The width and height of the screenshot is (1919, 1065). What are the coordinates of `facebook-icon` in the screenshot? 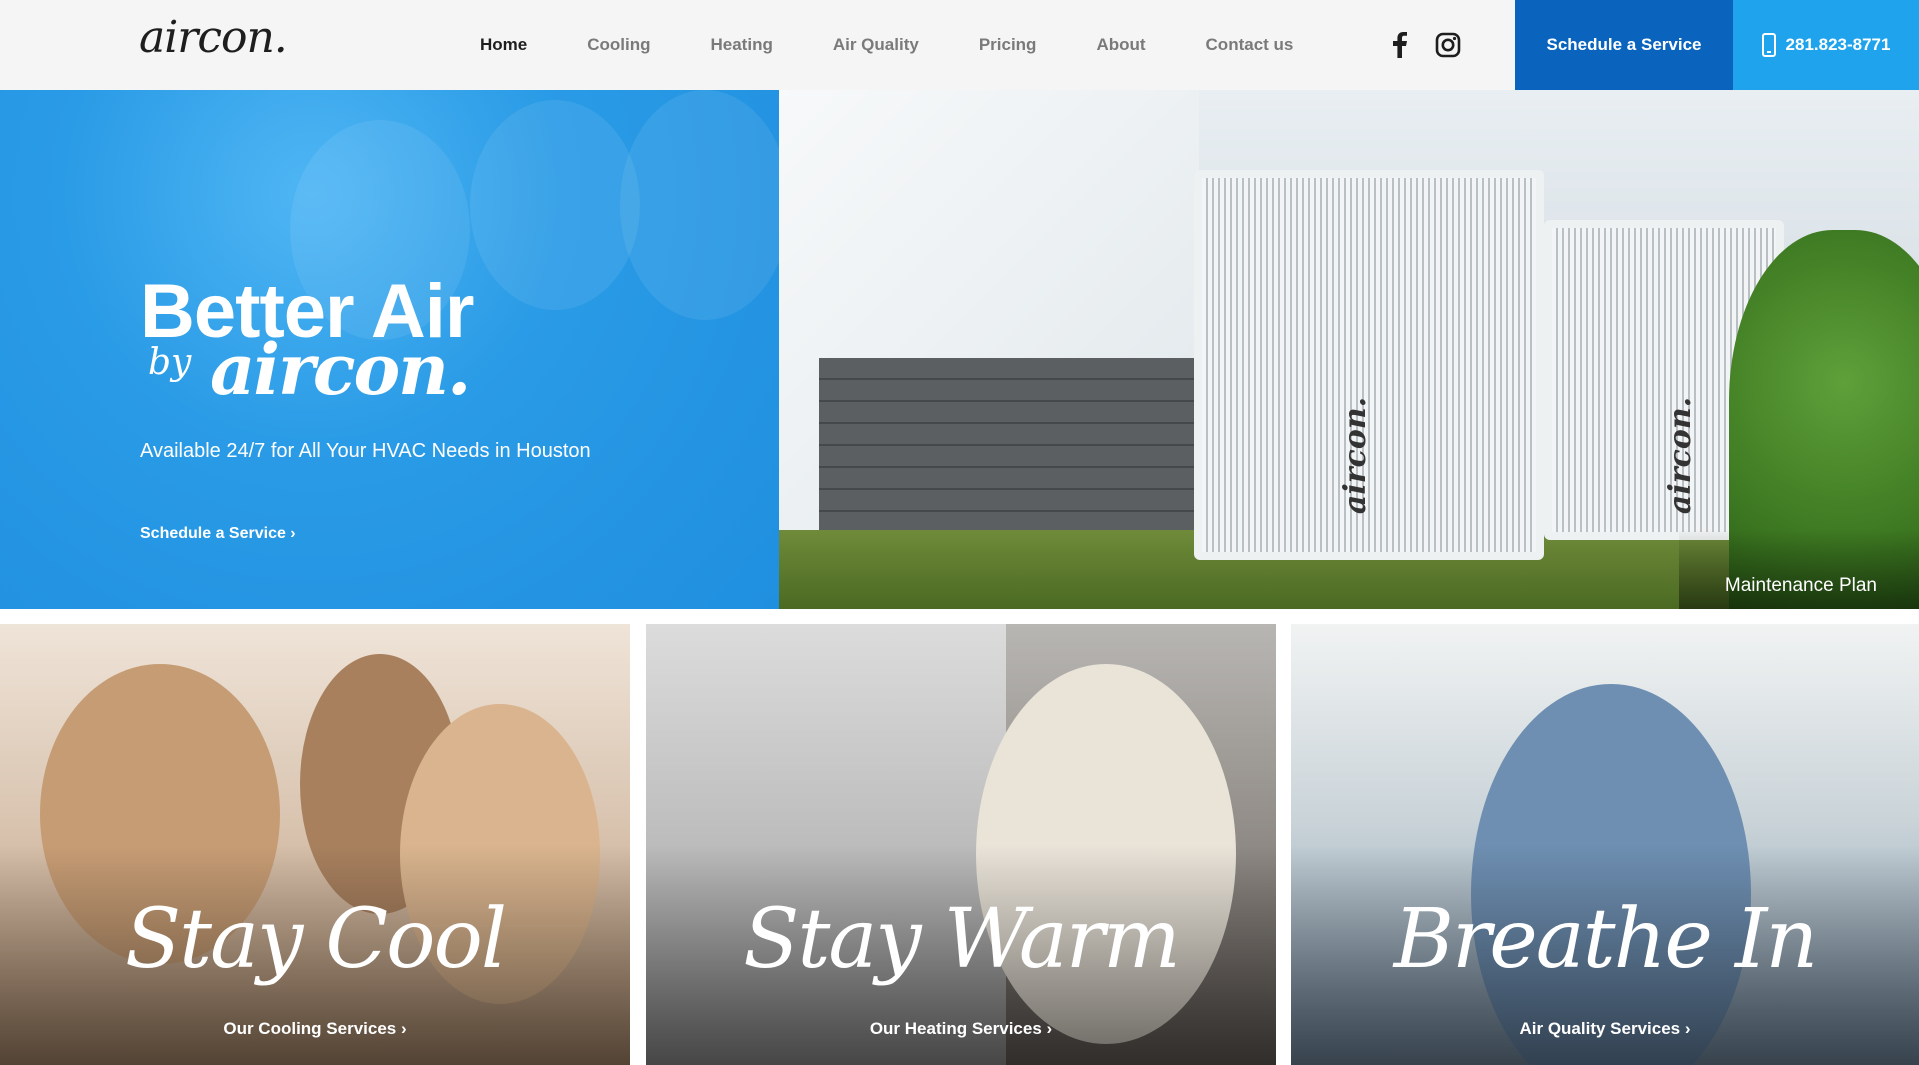 It's located at (1400, 45).